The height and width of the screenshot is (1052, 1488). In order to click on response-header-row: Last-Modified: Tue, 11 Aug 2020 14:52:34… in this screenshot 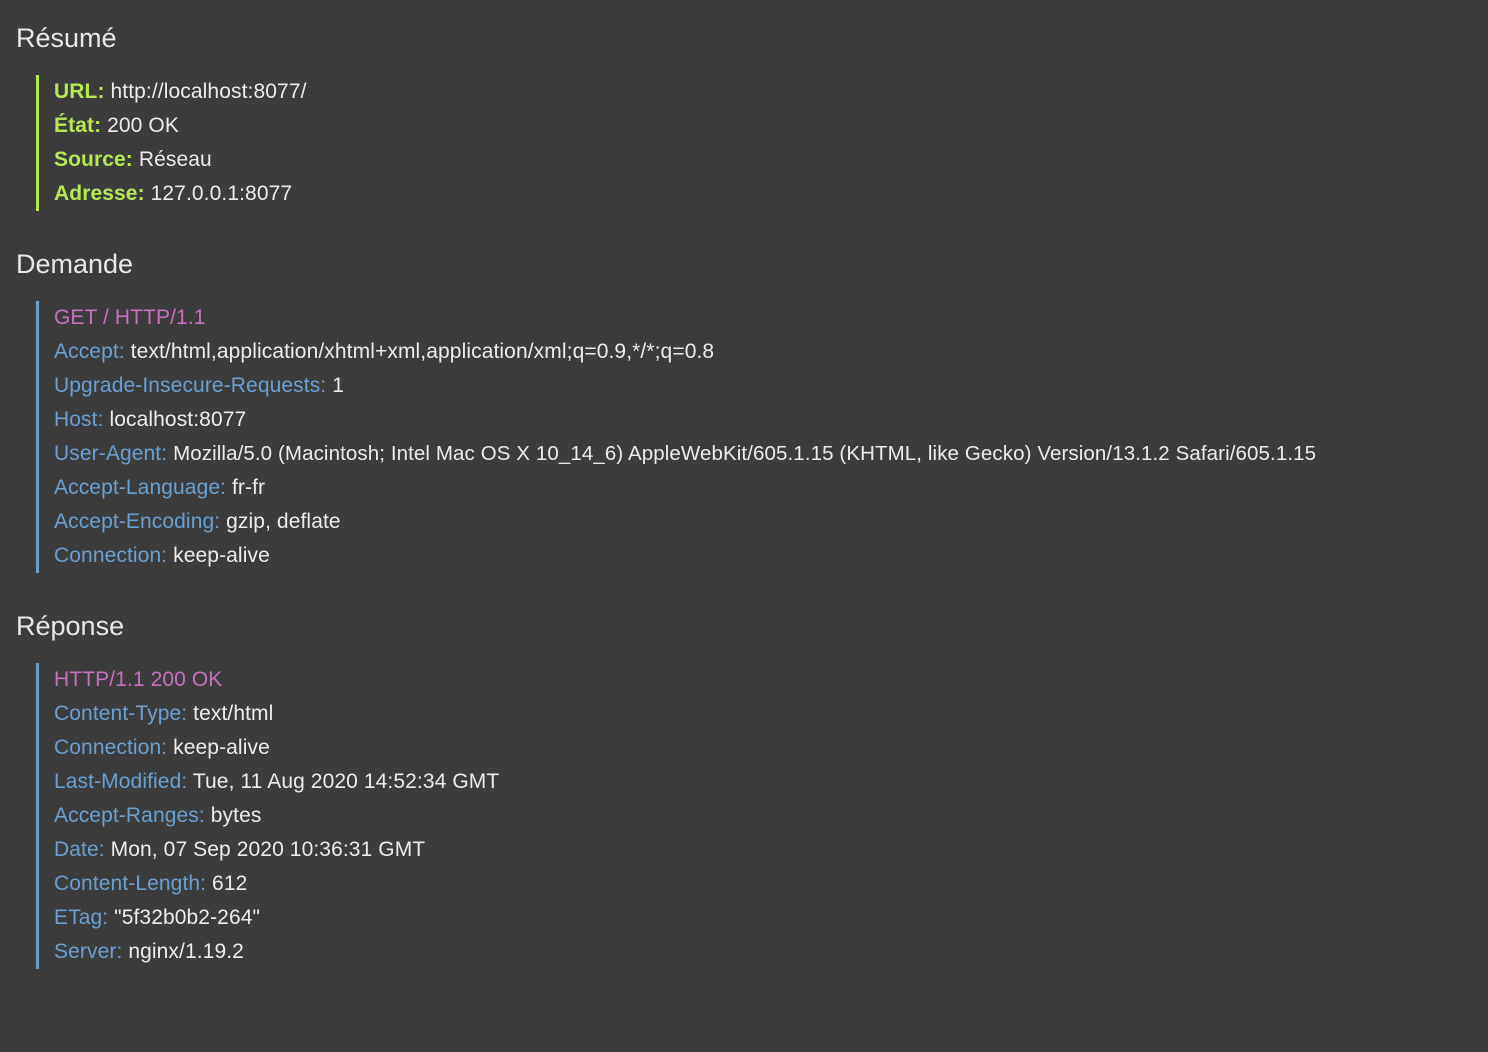, I will do `click(276, 782)`.